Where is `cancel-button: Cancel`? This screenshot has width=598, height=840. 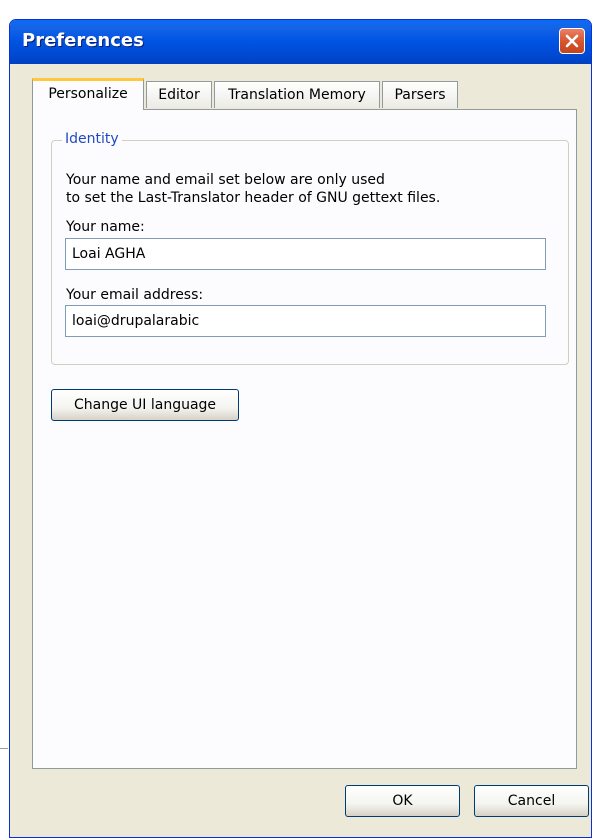 cancel-button: Cancel is located at coordinates (531, 801).